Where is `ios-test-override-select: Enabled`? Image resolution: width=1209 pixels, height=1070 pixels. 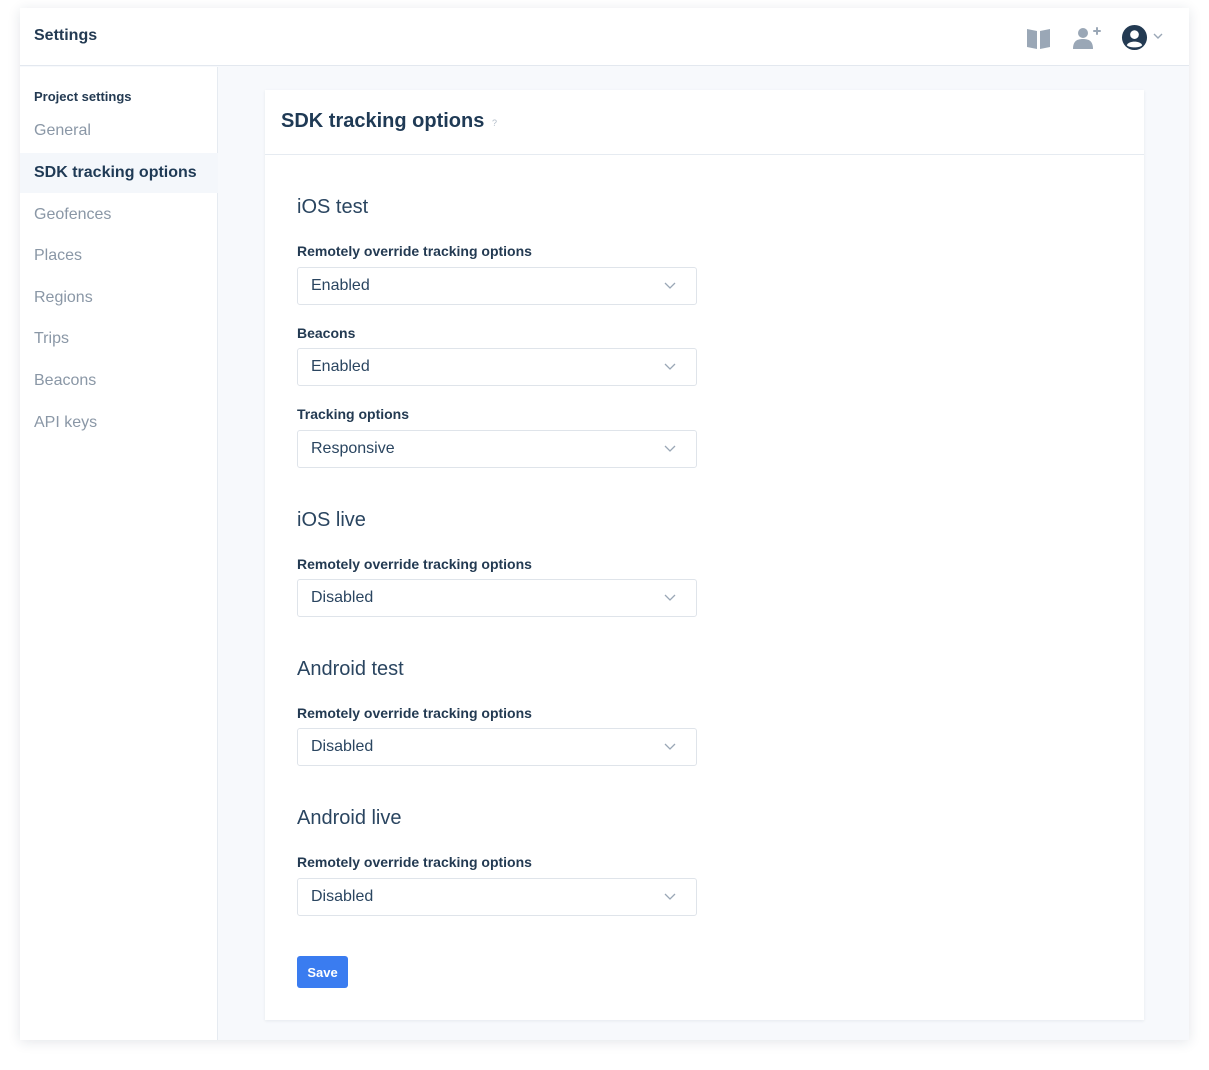
ios-test-override-select: Enabled is located at coordinates (497, 286).